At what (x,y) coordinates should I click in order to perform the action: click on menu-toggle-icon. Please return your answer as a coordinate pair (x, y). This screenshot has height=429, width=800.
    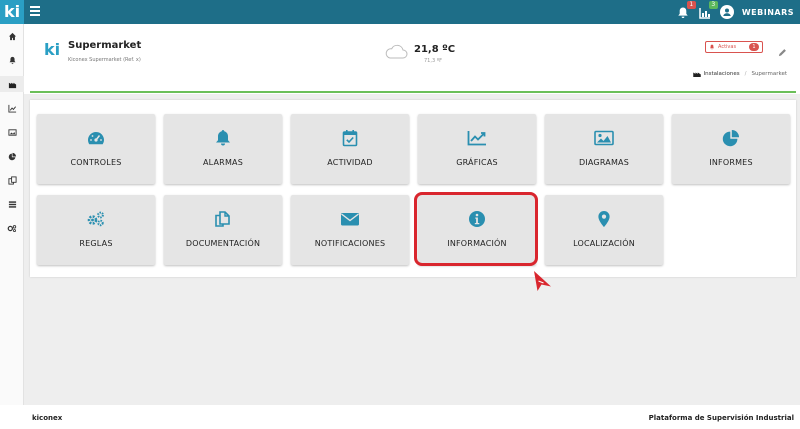
    Looking at the image, I should click on (35, 12).